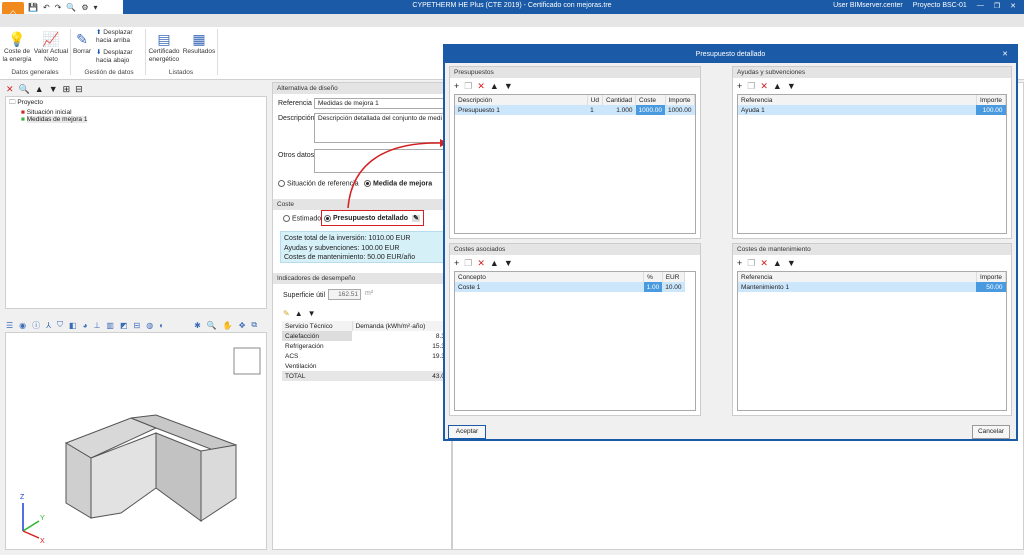 The width and height of the screenshot is (1024, 555). What do you see at coordinates (212, 325) in the screenshot?
I see `zoom-icon: 🔍` at bounding box center [212, 325].